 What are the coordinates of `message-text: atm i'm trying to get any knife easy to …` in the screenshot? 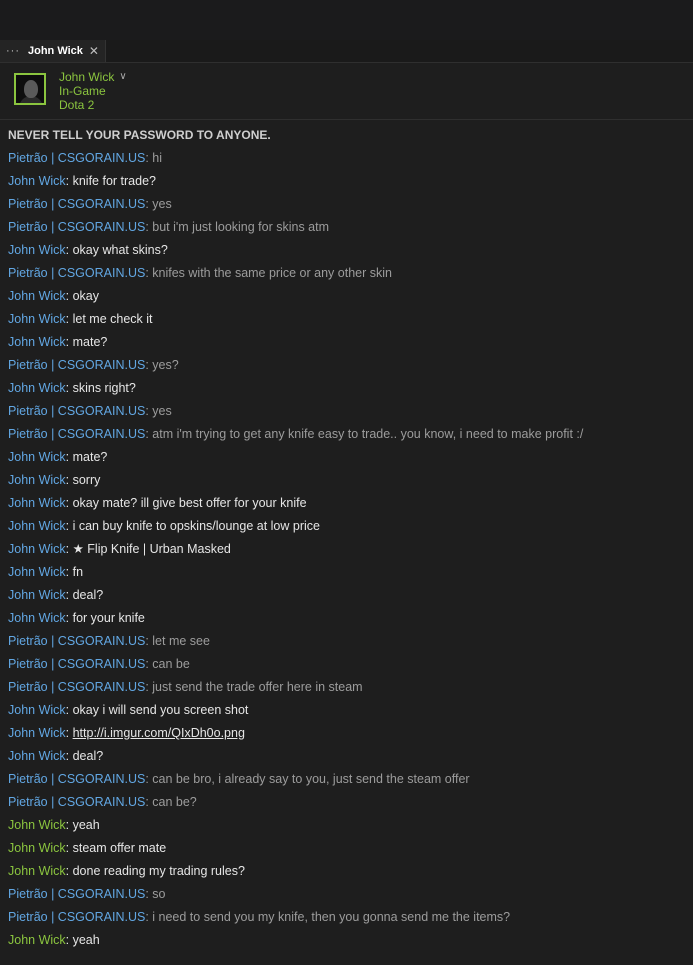 It's located at (368, 434).